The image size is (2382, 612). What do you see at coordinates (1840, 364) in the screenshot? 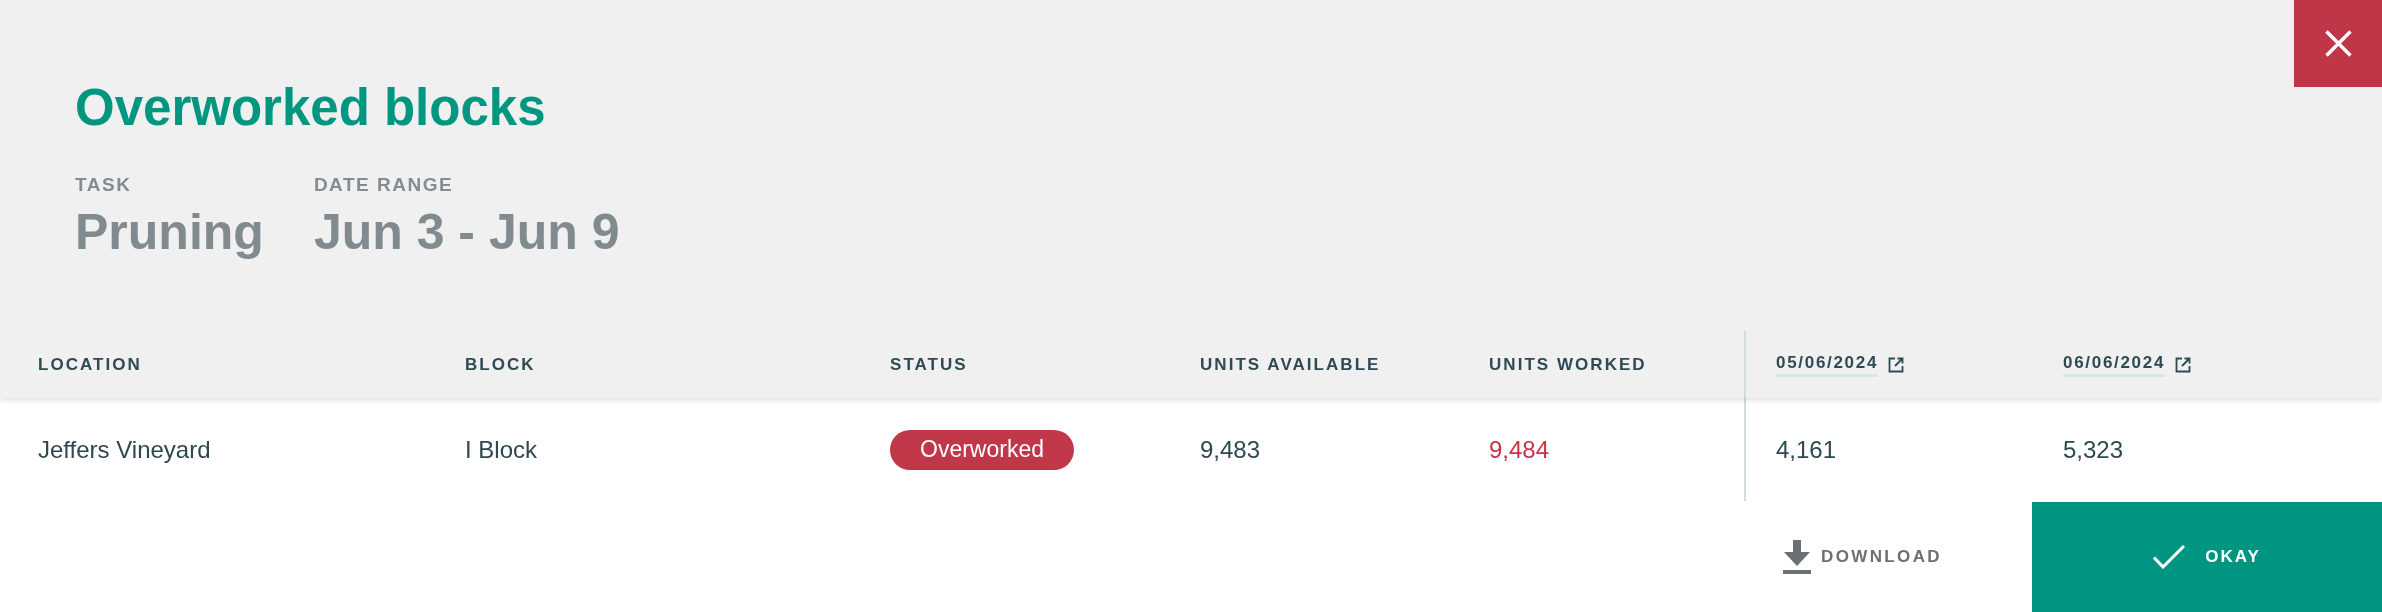
I see `date-column-link: 05/06/2024` at bounding box center [1840, 364].